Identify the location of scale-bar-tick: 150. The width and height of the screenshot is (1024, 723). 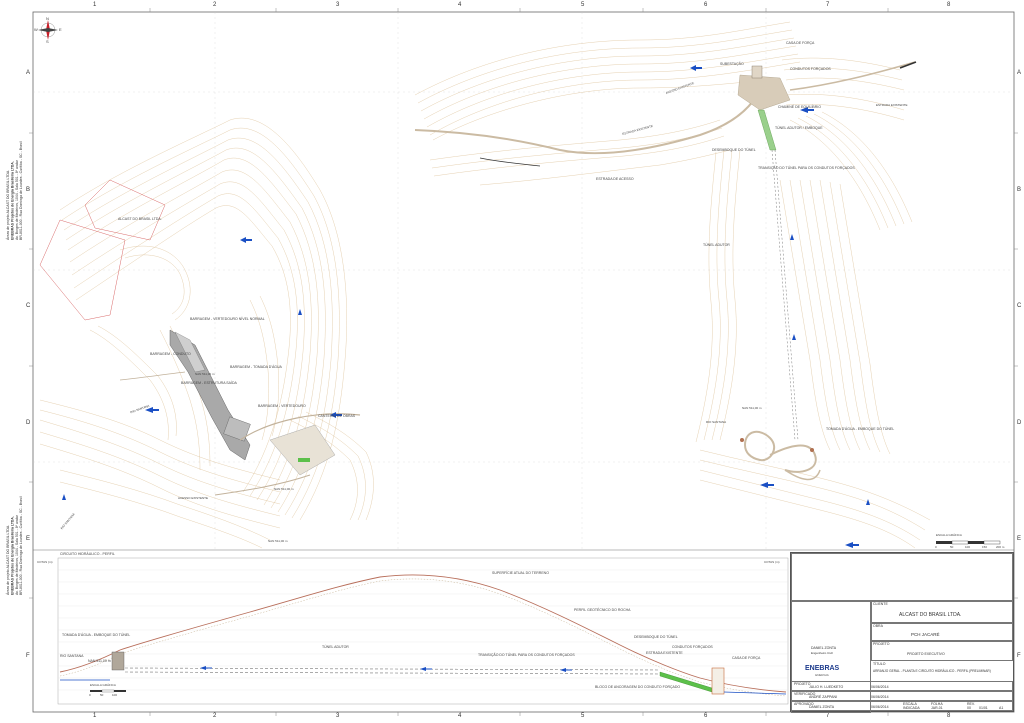
(985, 547).